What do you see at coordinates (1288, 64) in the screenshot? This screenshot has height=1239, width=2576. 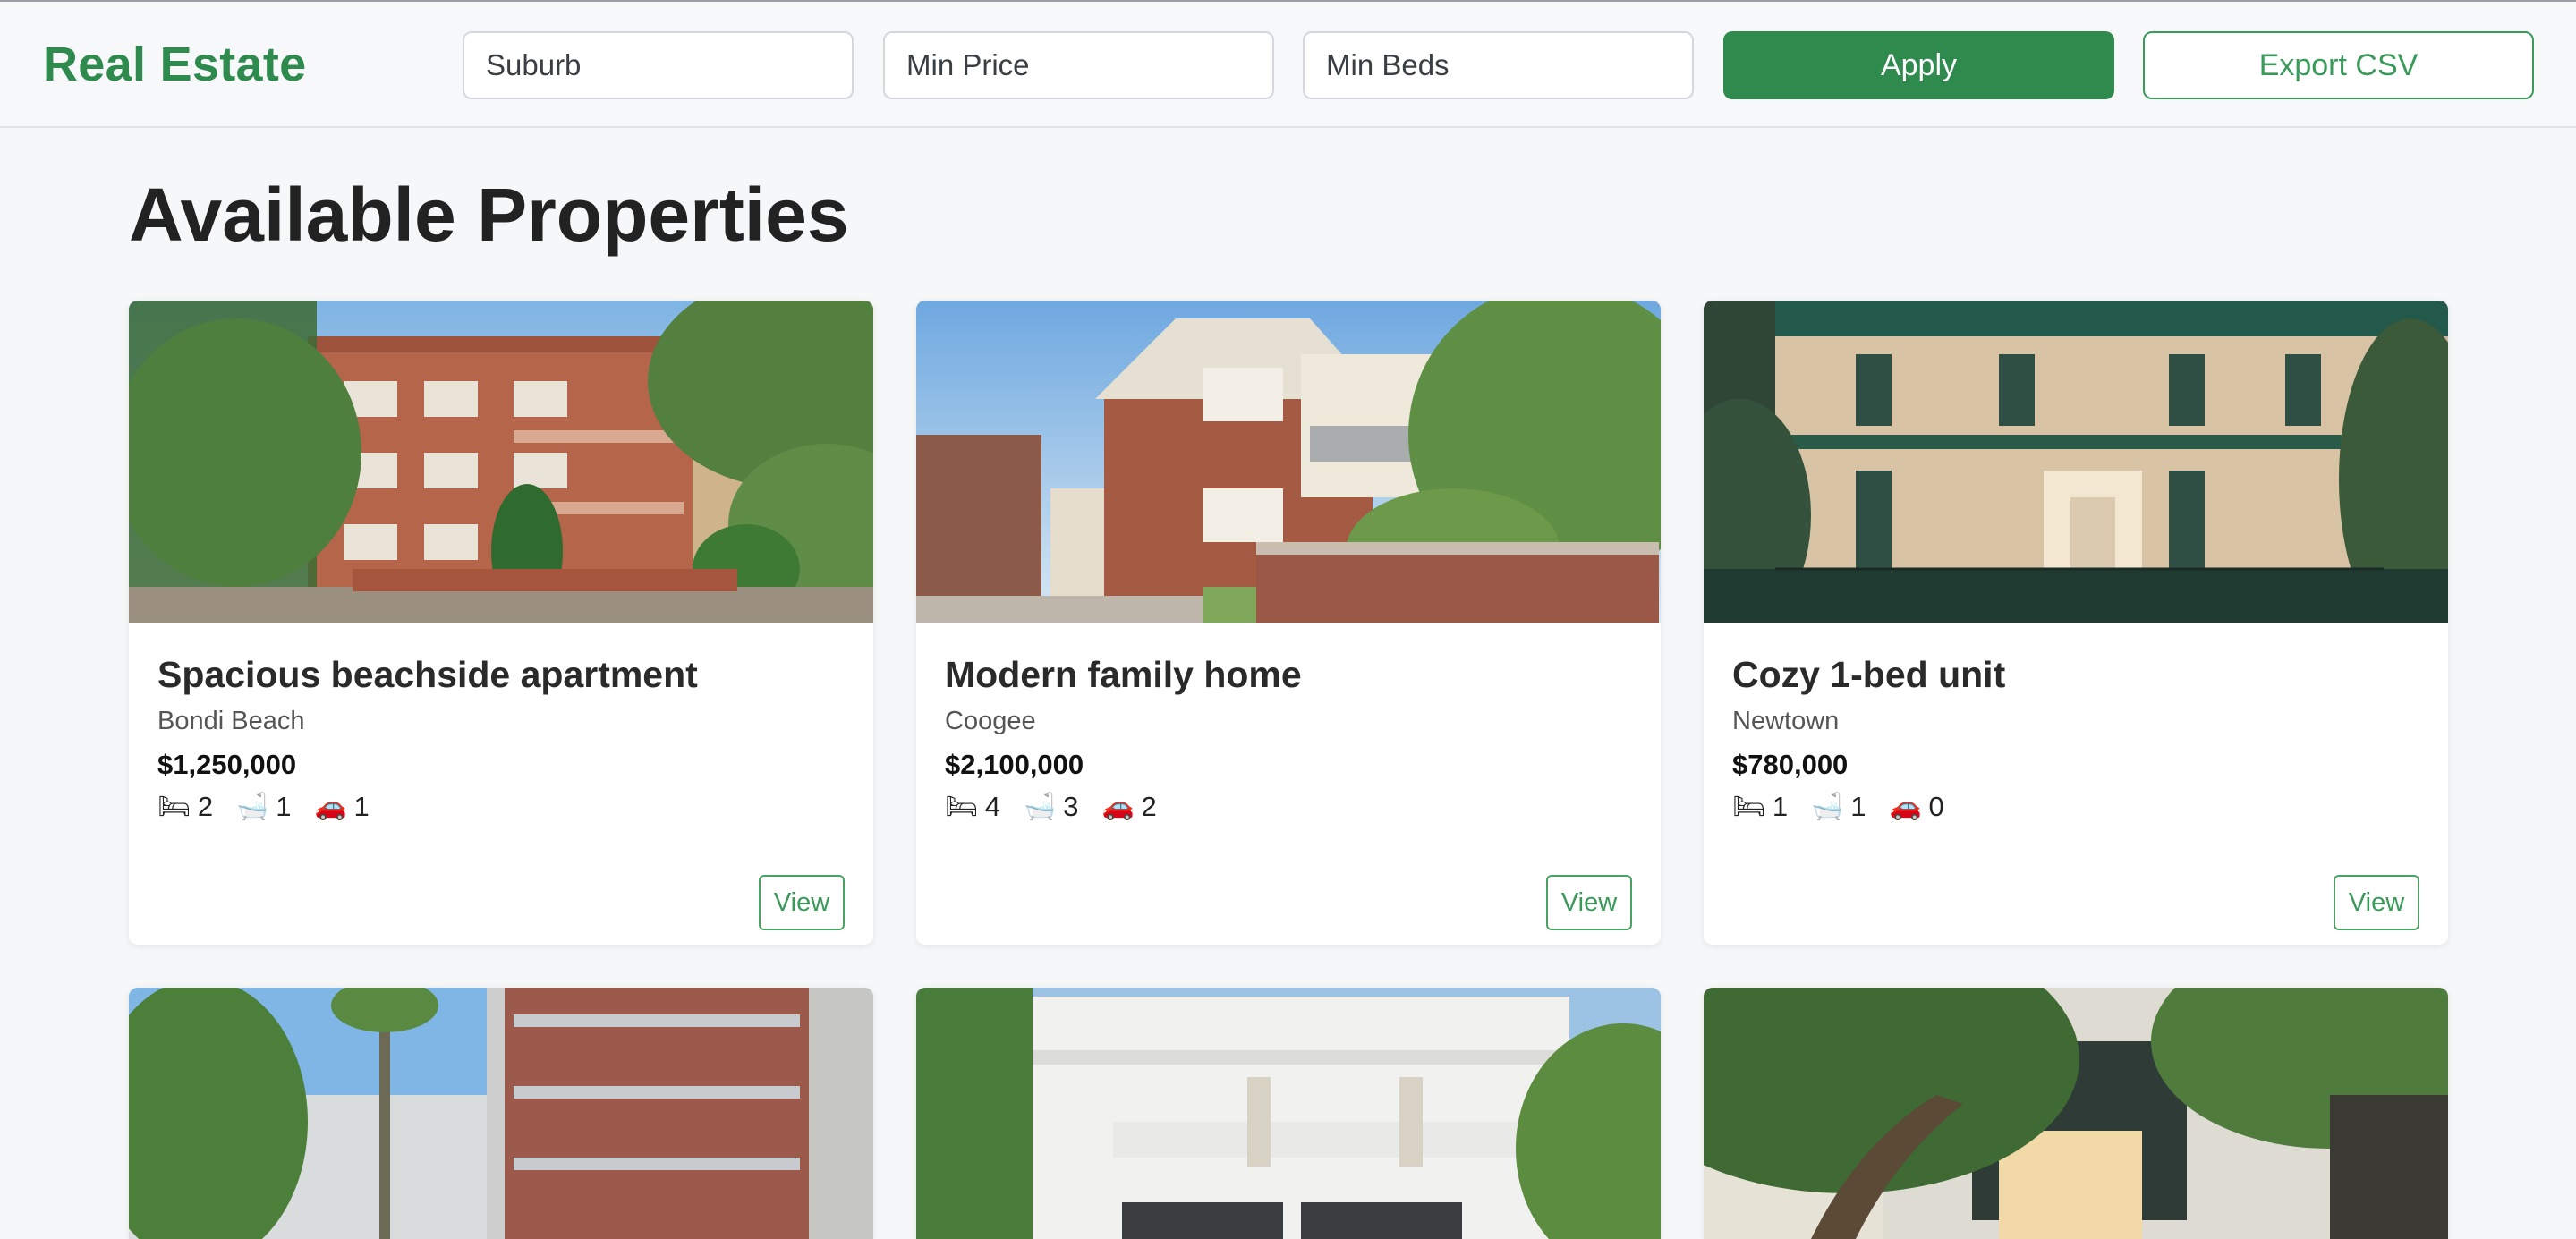 I see `top-bar: Real Estate Apply Export CSV` at bounding box center [1288, 64].